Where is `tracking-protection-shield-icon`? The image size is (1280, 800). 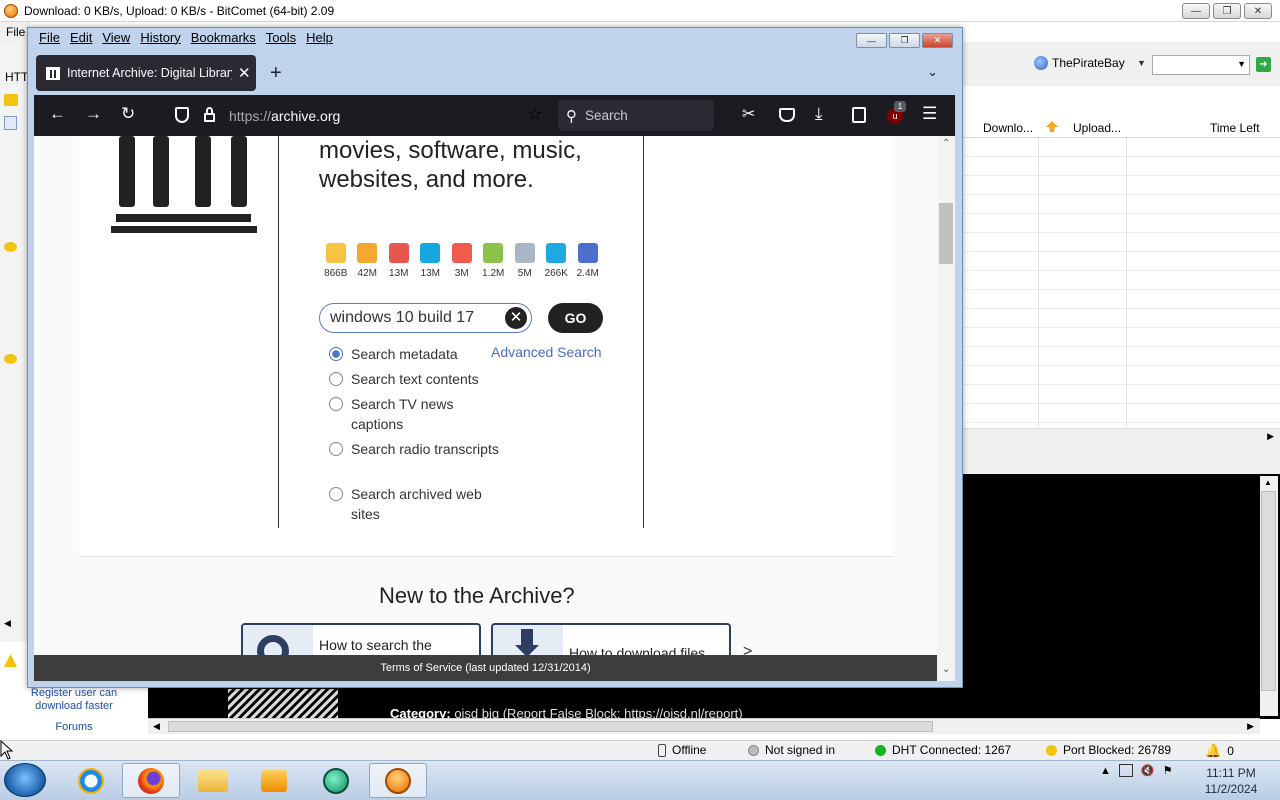 tracking-protection-shield-icon is located at coordinates (182, 115).